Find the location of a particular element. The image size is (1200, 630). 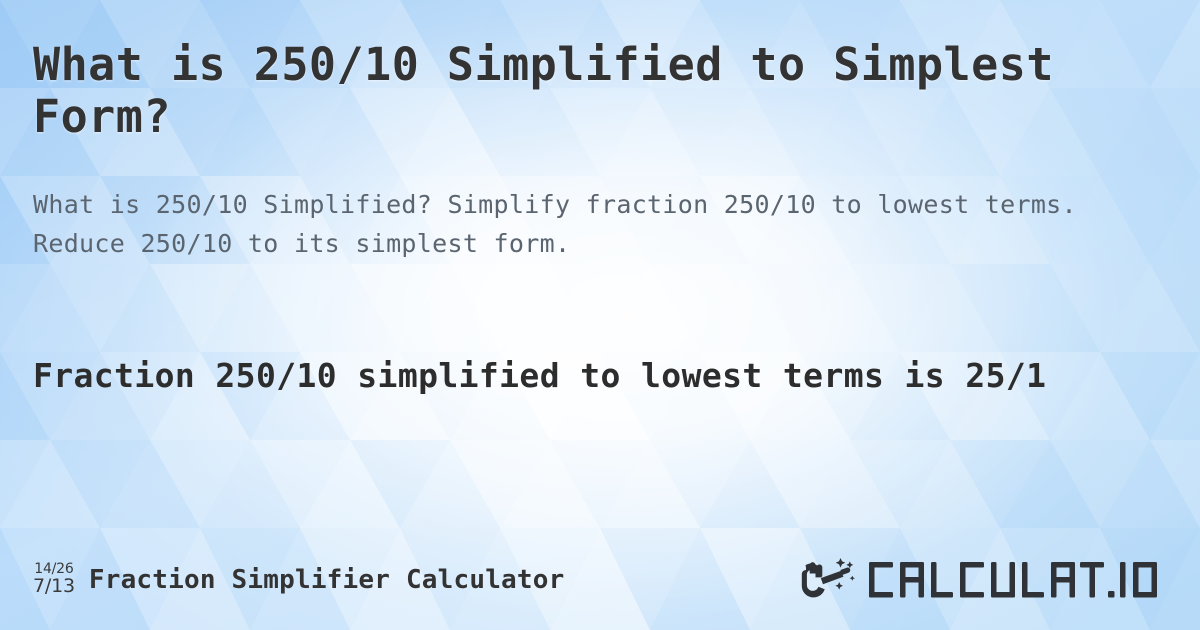

footer-site-name: Fraction Simplifier Calculator is located at coordinates (326, 580).